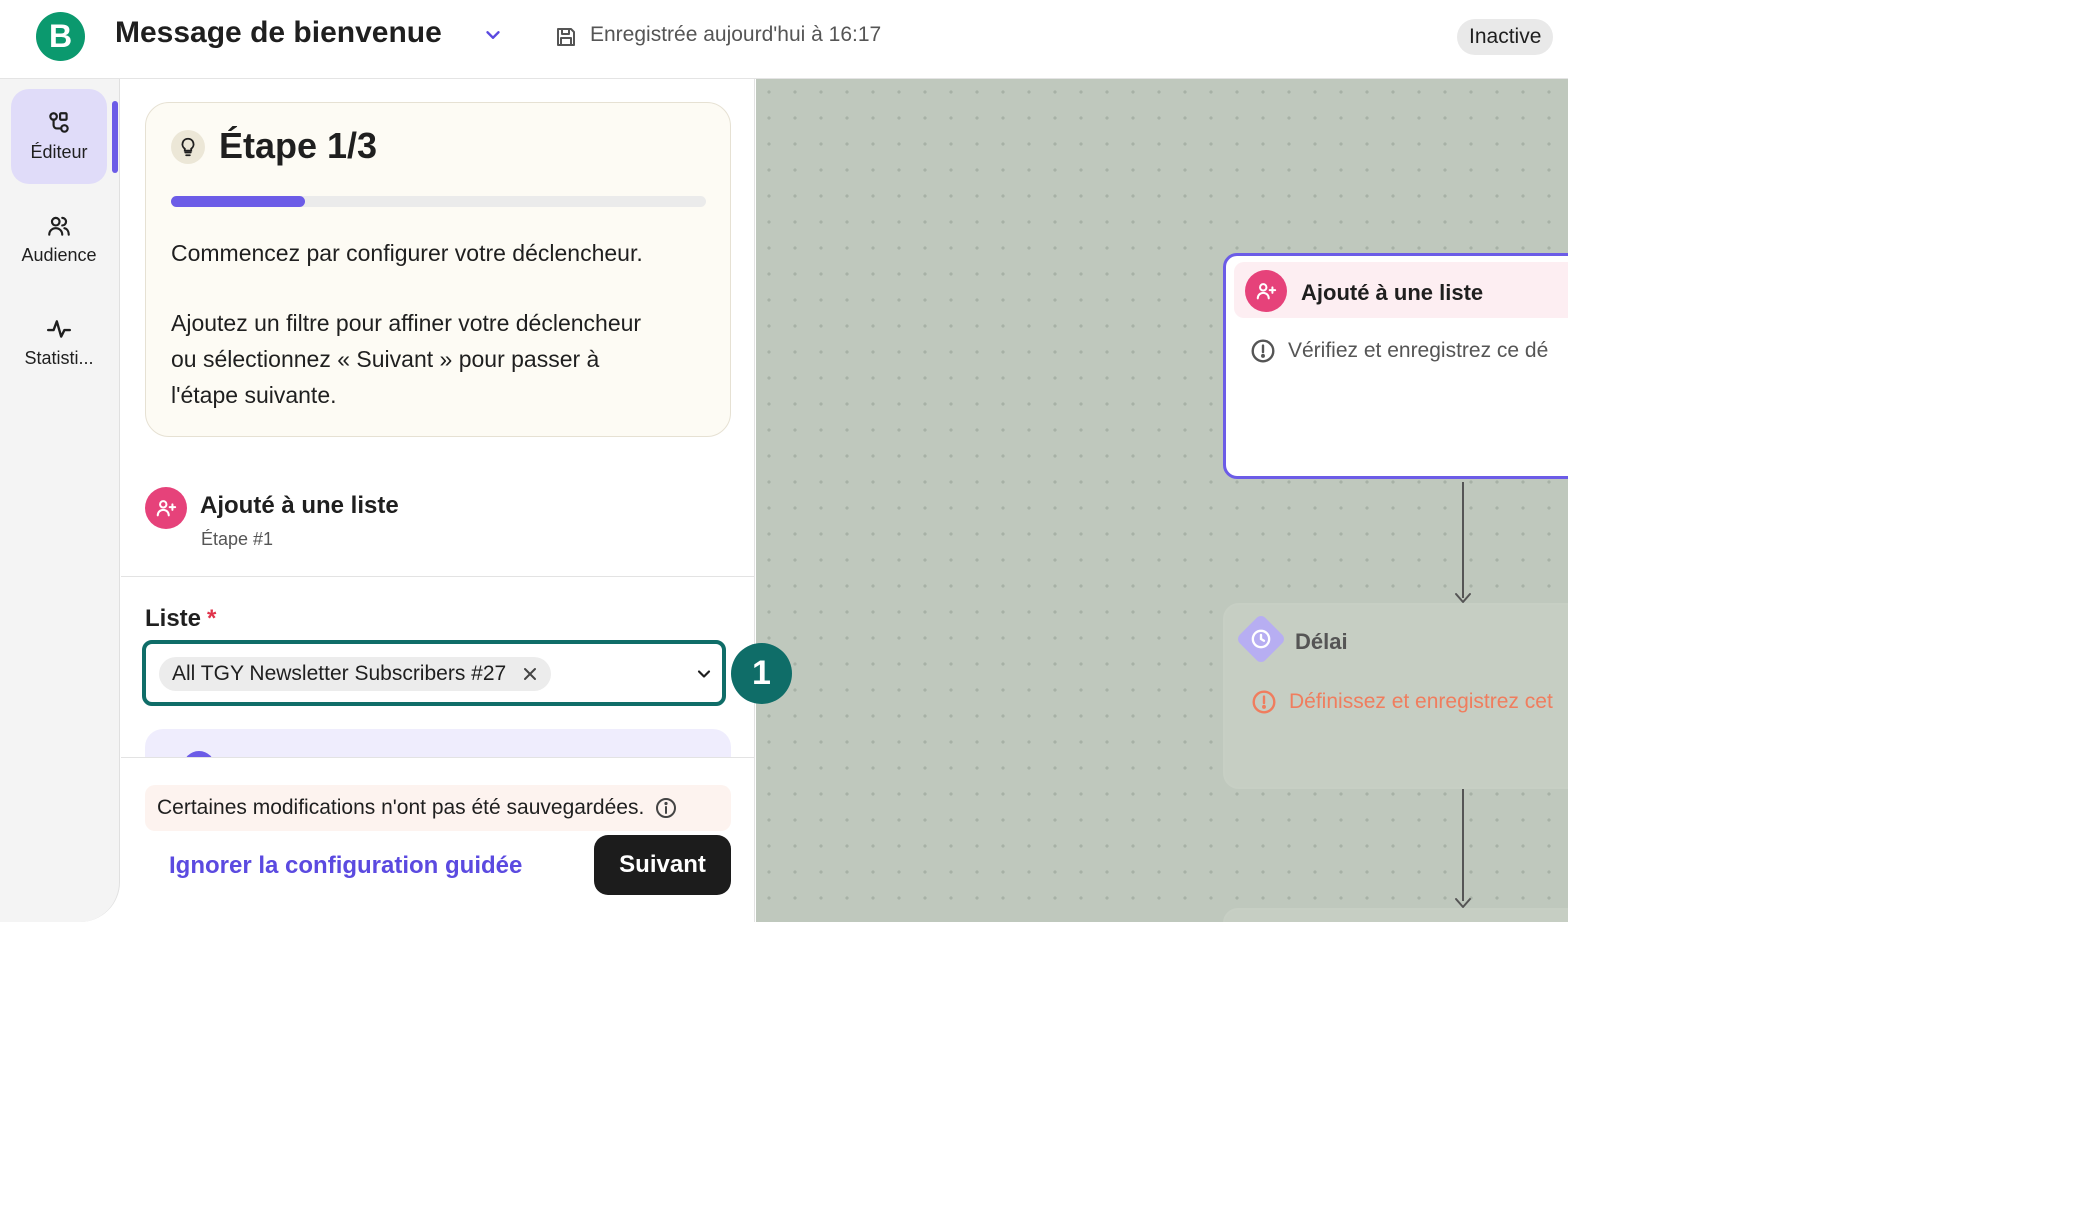 The width and height of the screenshot is (2078, 1222). I want to click on workflow-icon, so click(59, 122).